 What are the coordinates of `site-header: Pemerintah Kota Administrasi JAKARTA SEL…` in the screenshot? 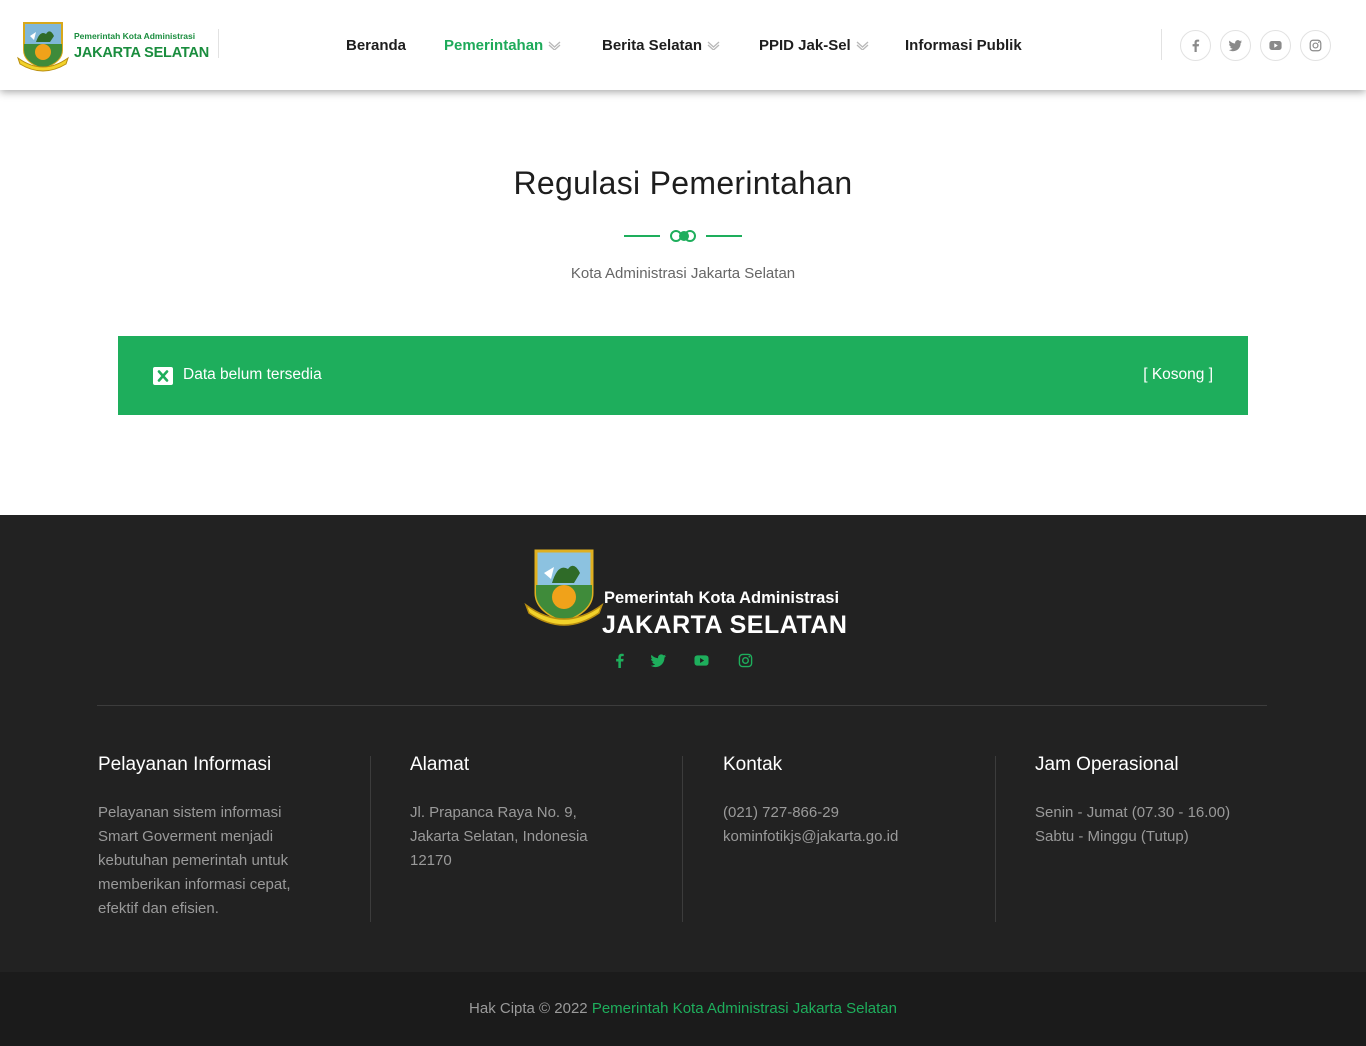 It's located at (683, 45).